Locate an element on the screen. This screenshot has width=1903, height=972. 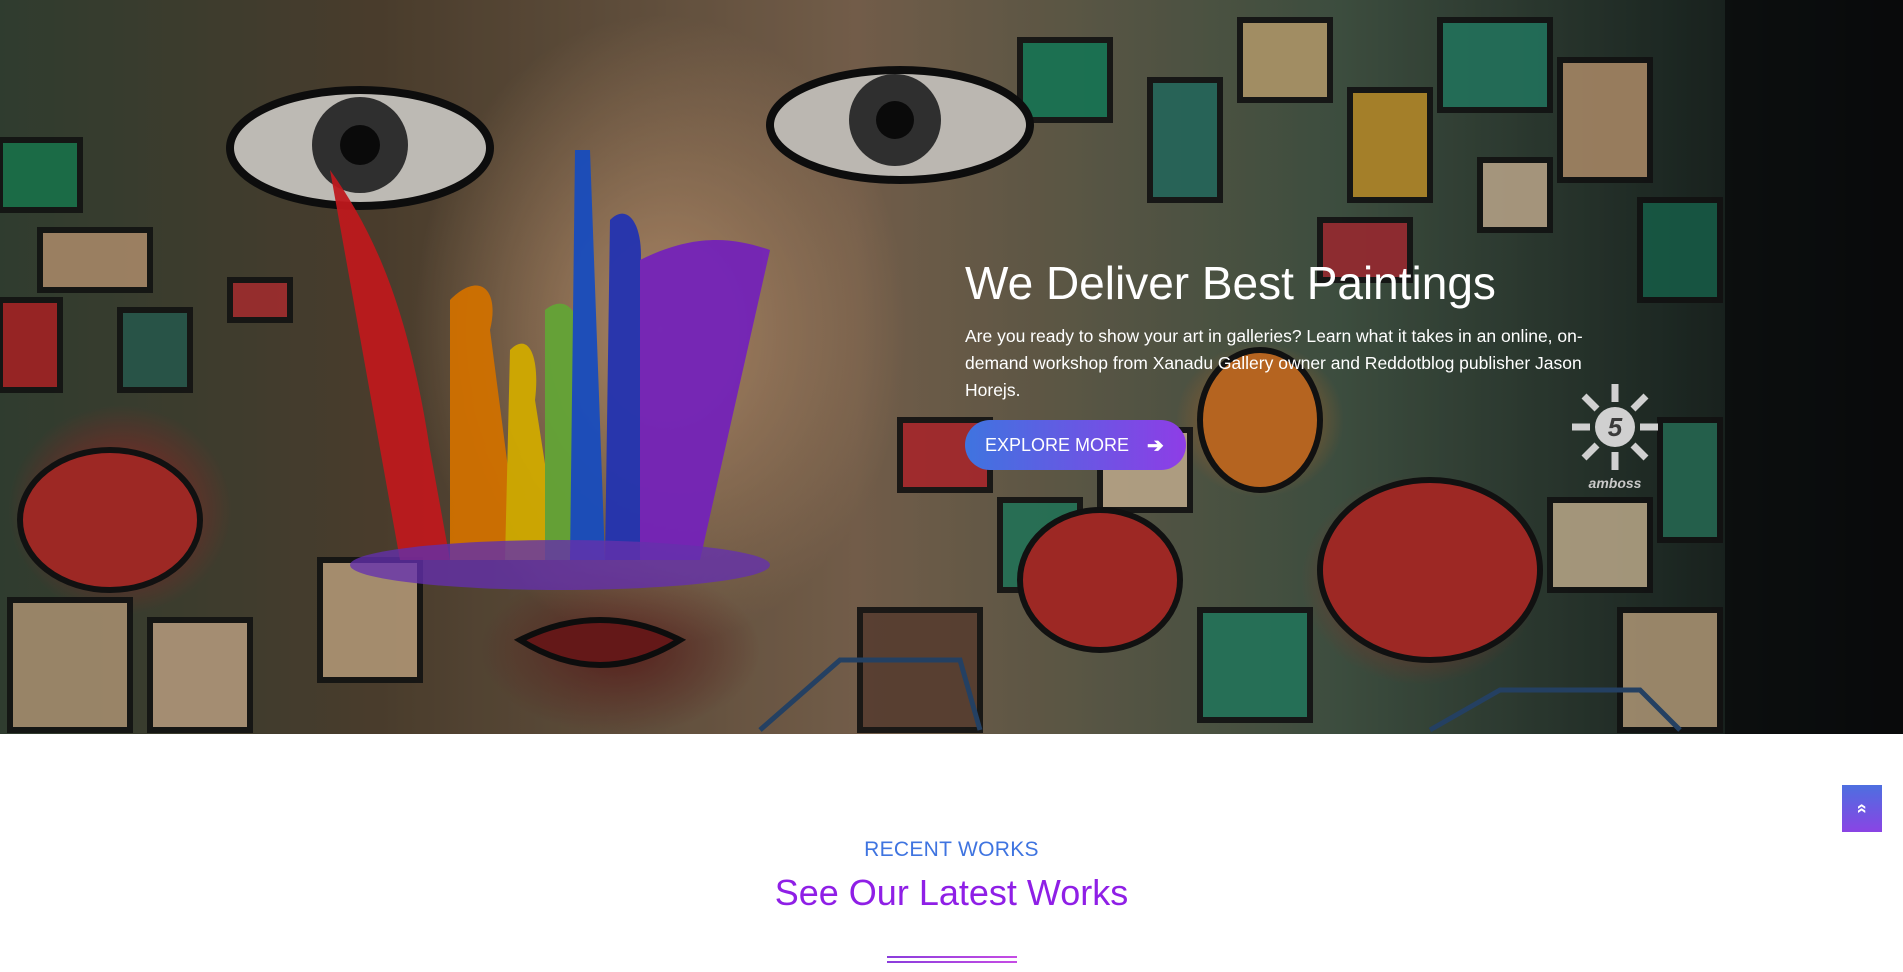
explore-more-label: EXPLORE MORE is located at coordinates (1057, 444).